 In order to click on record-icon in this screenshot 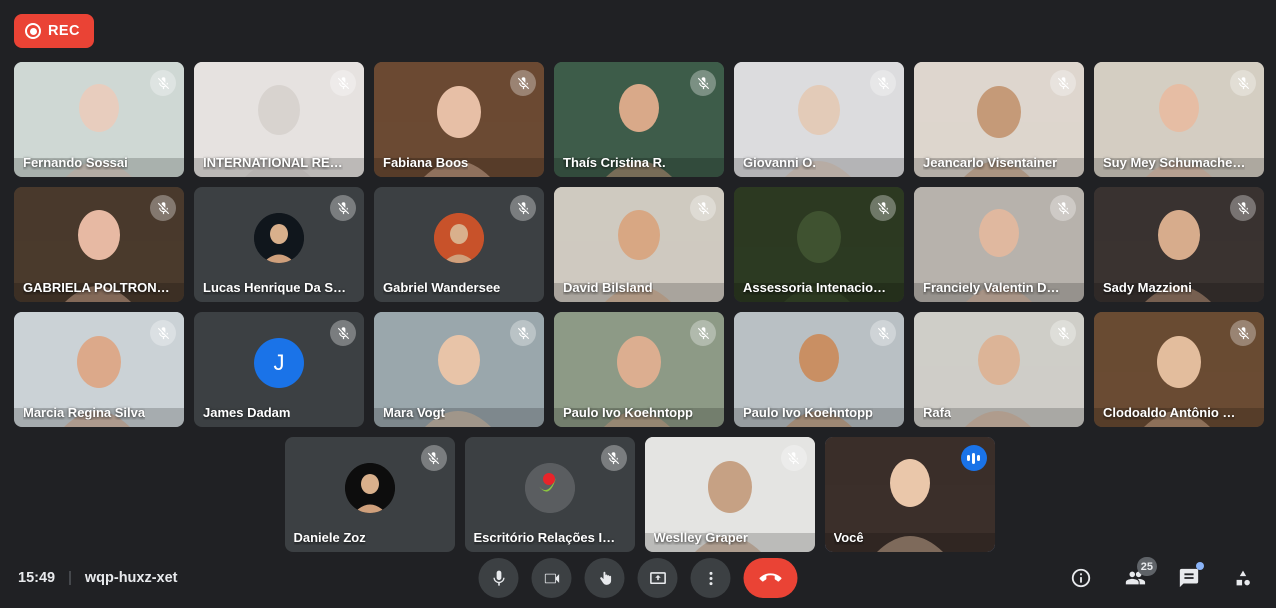, I will do `click(33, 31)`.